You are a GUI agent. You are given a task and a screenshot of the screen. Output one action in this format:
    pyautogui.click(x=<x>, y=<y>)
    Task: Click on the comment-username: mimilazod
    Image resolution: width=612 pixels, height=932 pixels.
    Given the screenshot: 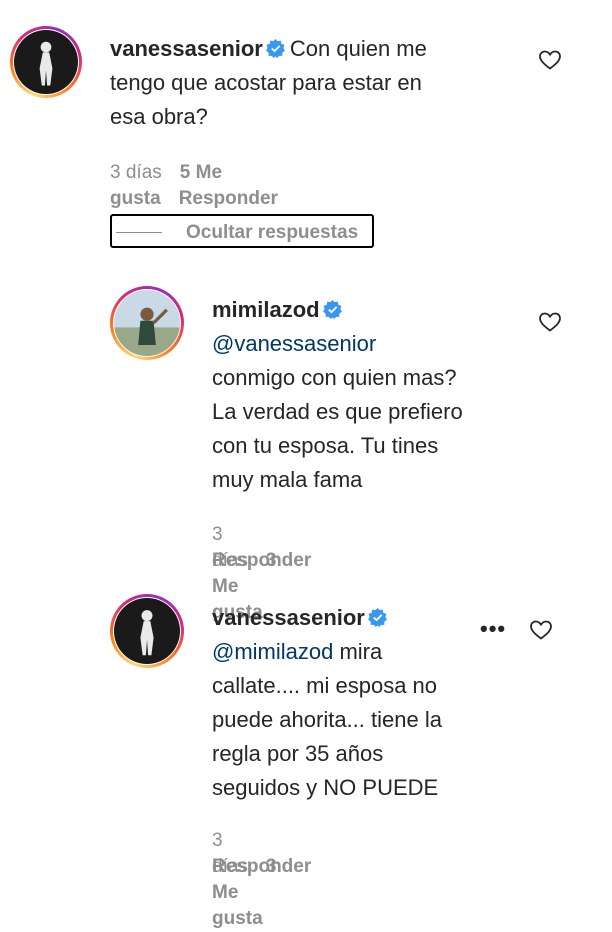 What is the action you would take?
    pyautogui.click(x=266, y=309)
    